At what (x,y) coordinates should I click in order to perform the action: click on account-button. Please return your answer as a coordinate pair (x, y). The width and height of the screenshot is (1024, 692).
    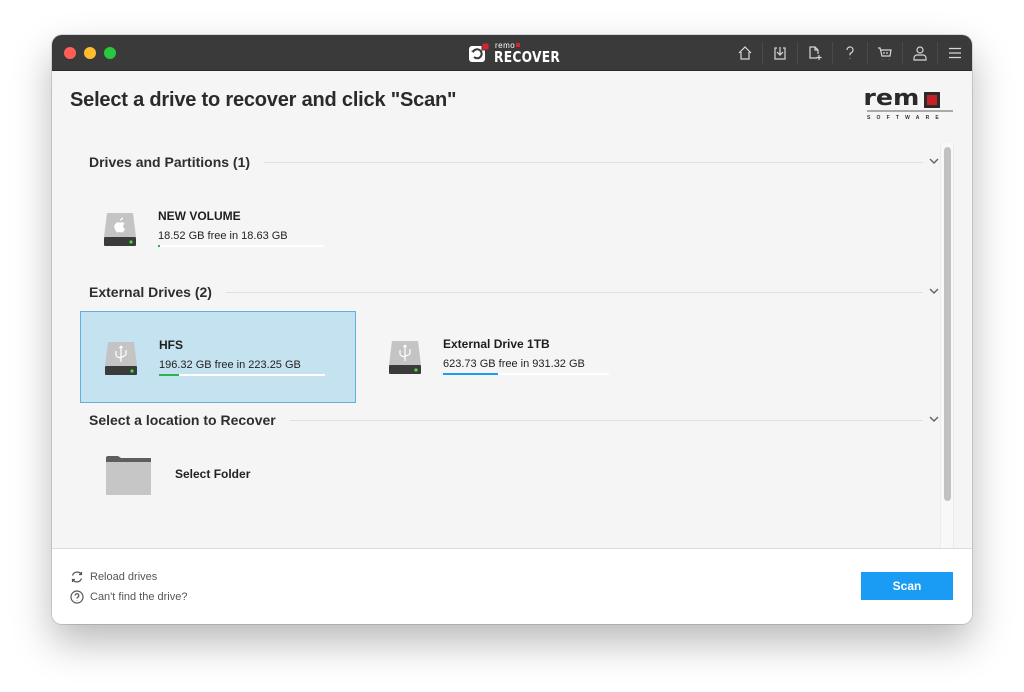
    Looking at the image, I should click on (919, 53).